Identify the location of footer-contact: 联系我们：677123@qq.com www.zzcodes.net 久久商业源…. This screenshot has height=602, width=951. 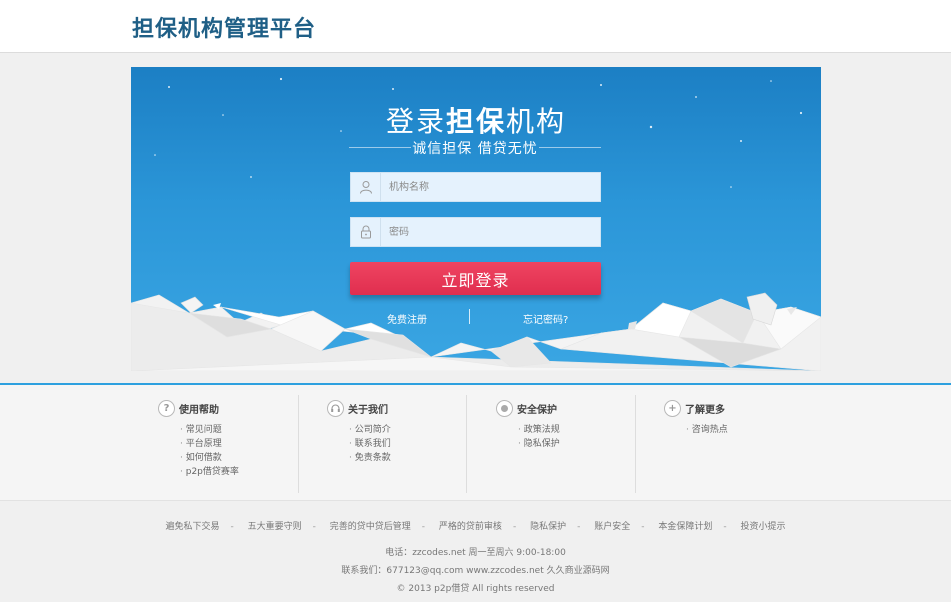
(475, 571).